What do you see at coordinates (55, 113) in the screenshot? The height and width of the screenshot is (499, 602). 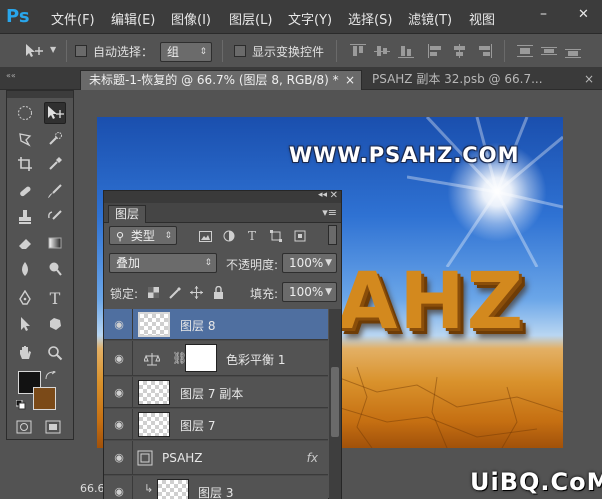 I see `move-icon` at bounding box center [55, 113].